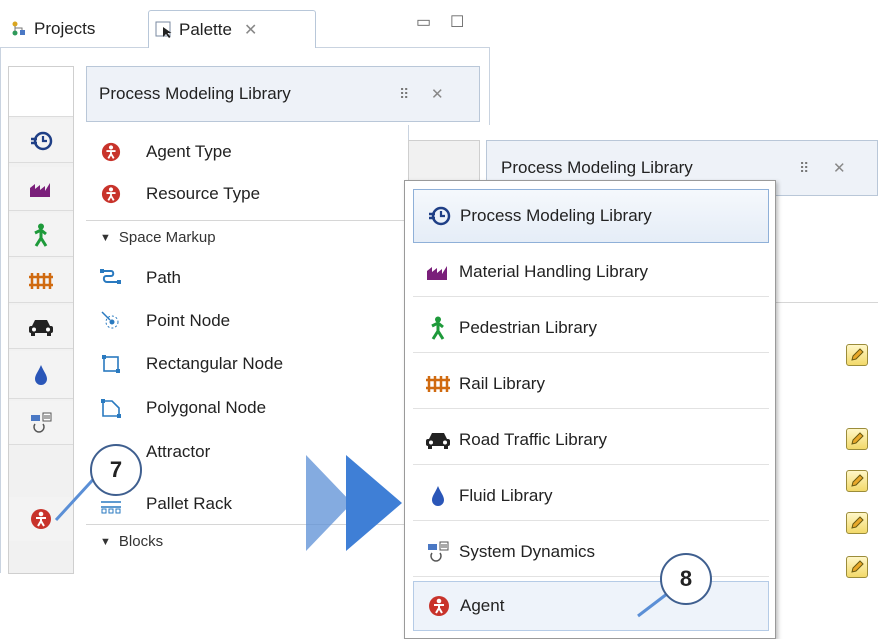 This screenshot has width=878, height=639. I want to click on sidebar-system-dynamics, so click(41, 423).